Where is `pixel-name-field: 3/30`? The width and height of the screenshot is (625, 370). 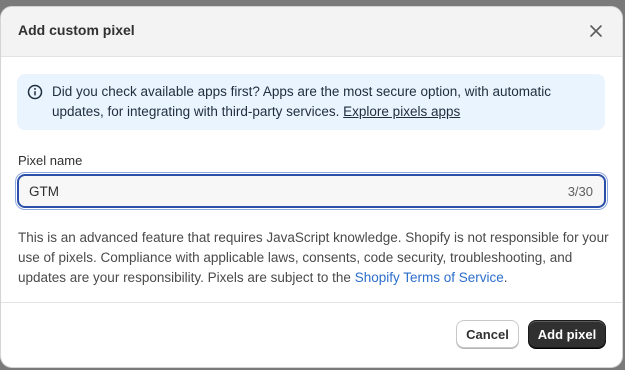
pixel-name-field: 3/30 is located at coordinates (311, 191).